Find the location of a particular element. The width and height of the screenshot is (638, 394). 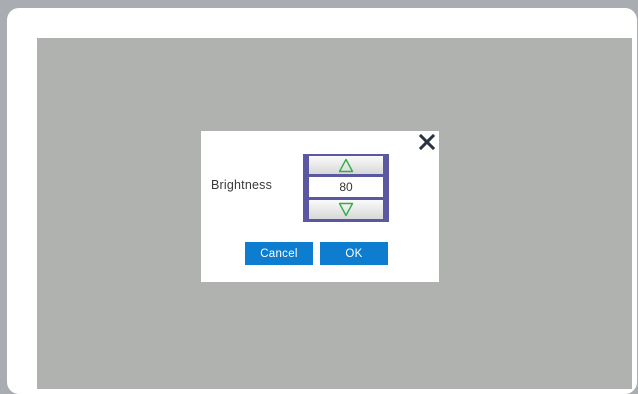

close-button is located at coordinates (427, 142).